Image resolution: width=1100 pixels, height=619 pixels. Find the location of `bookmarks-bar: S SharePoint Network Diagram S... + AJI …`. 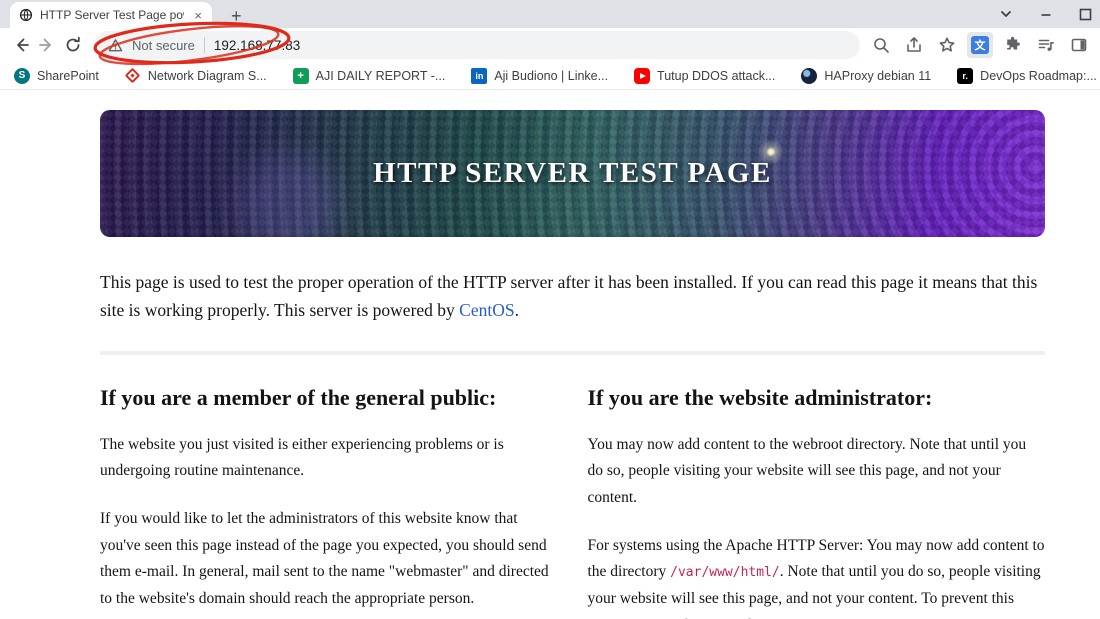

bookmarks-bar: S SharePoint Network Diagram S... + AJI … is located at coordinates (550, 76).